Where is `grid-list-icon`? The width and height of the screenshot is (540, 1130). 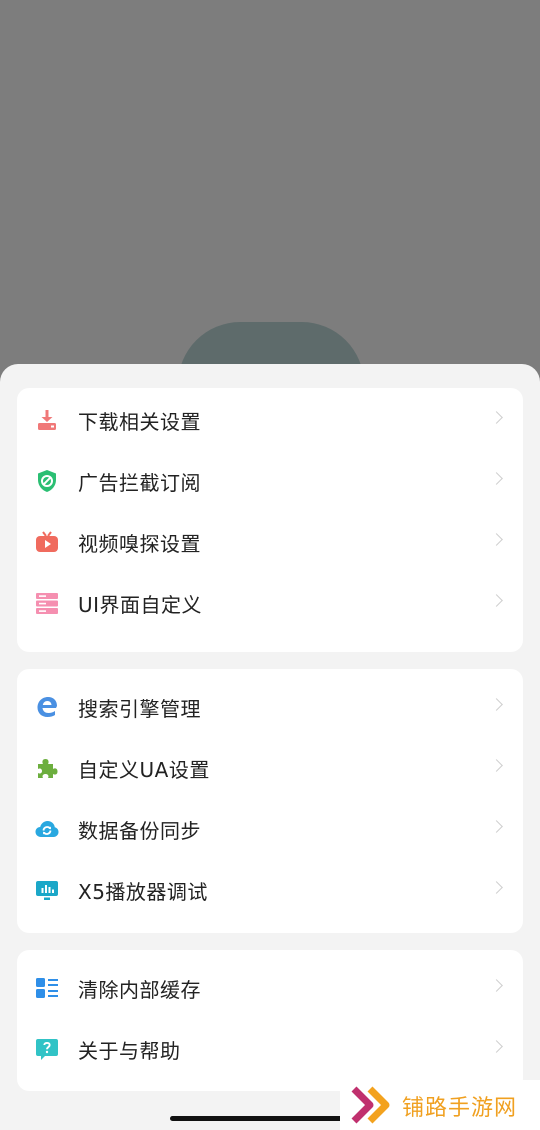 grid-list-icon is located at coordinates (47, 988).